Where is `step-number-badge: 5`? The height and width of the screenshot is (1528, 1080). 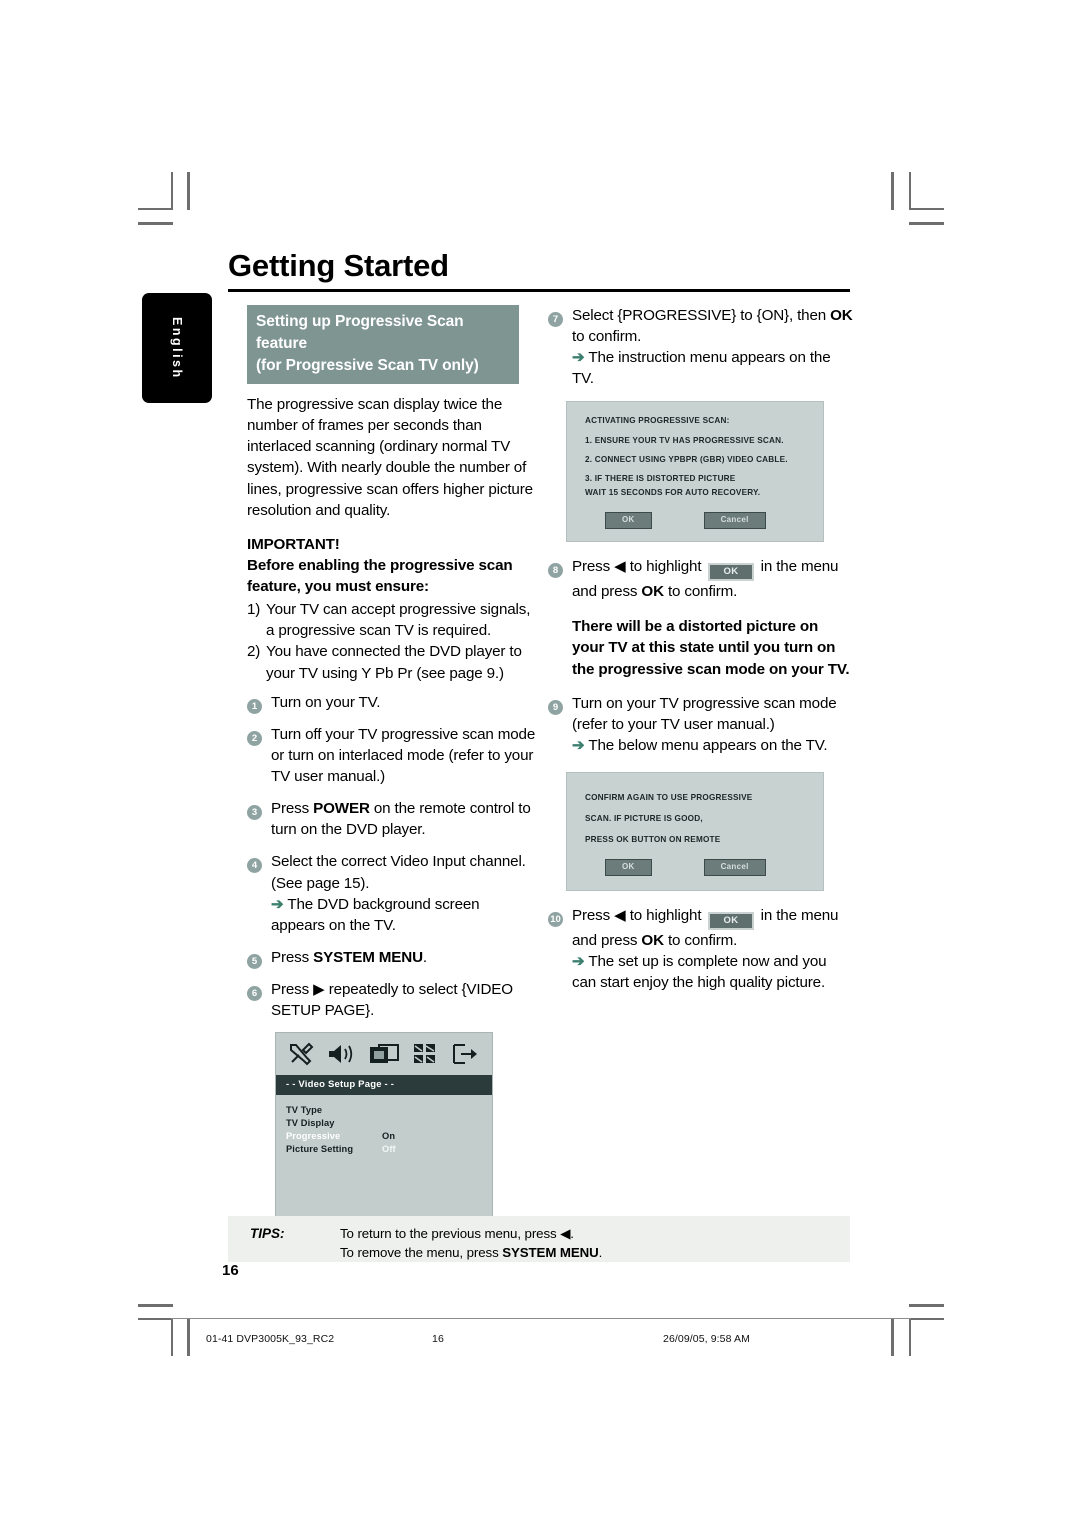
step-number-badge: 5 is located at coordinates (259, 958).